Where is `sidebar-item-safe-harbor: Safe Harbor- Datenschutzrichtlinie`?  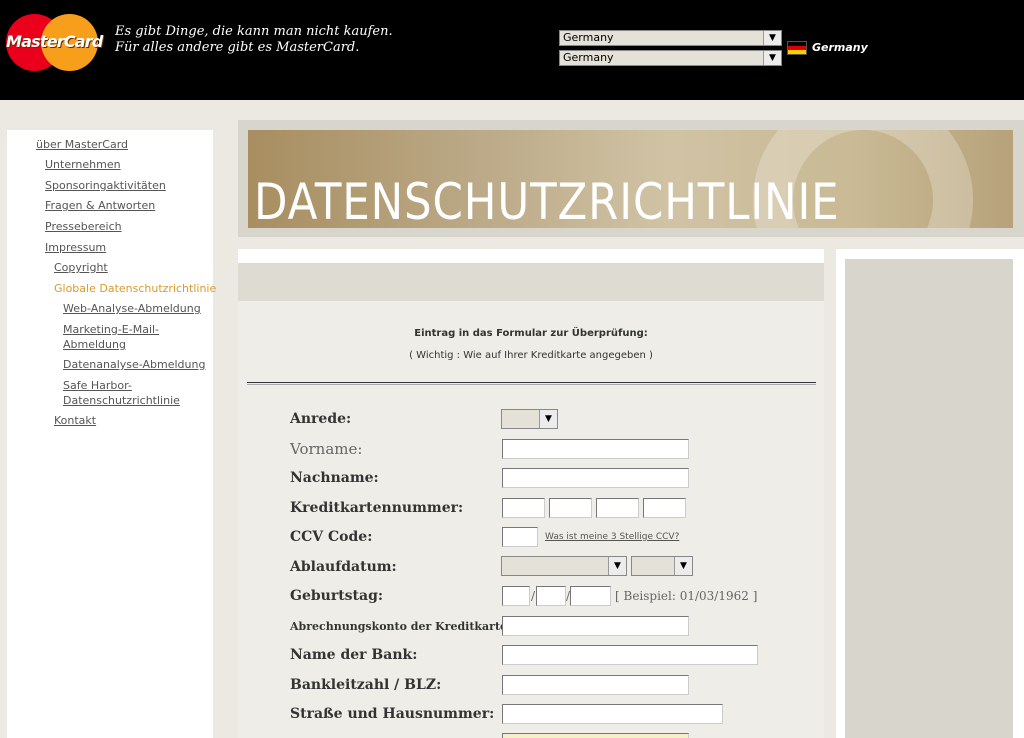
sidebar-item-safe-harbor: Safe Harbor- Datenschutzrichtlinie is located at coordinates (121, 393).